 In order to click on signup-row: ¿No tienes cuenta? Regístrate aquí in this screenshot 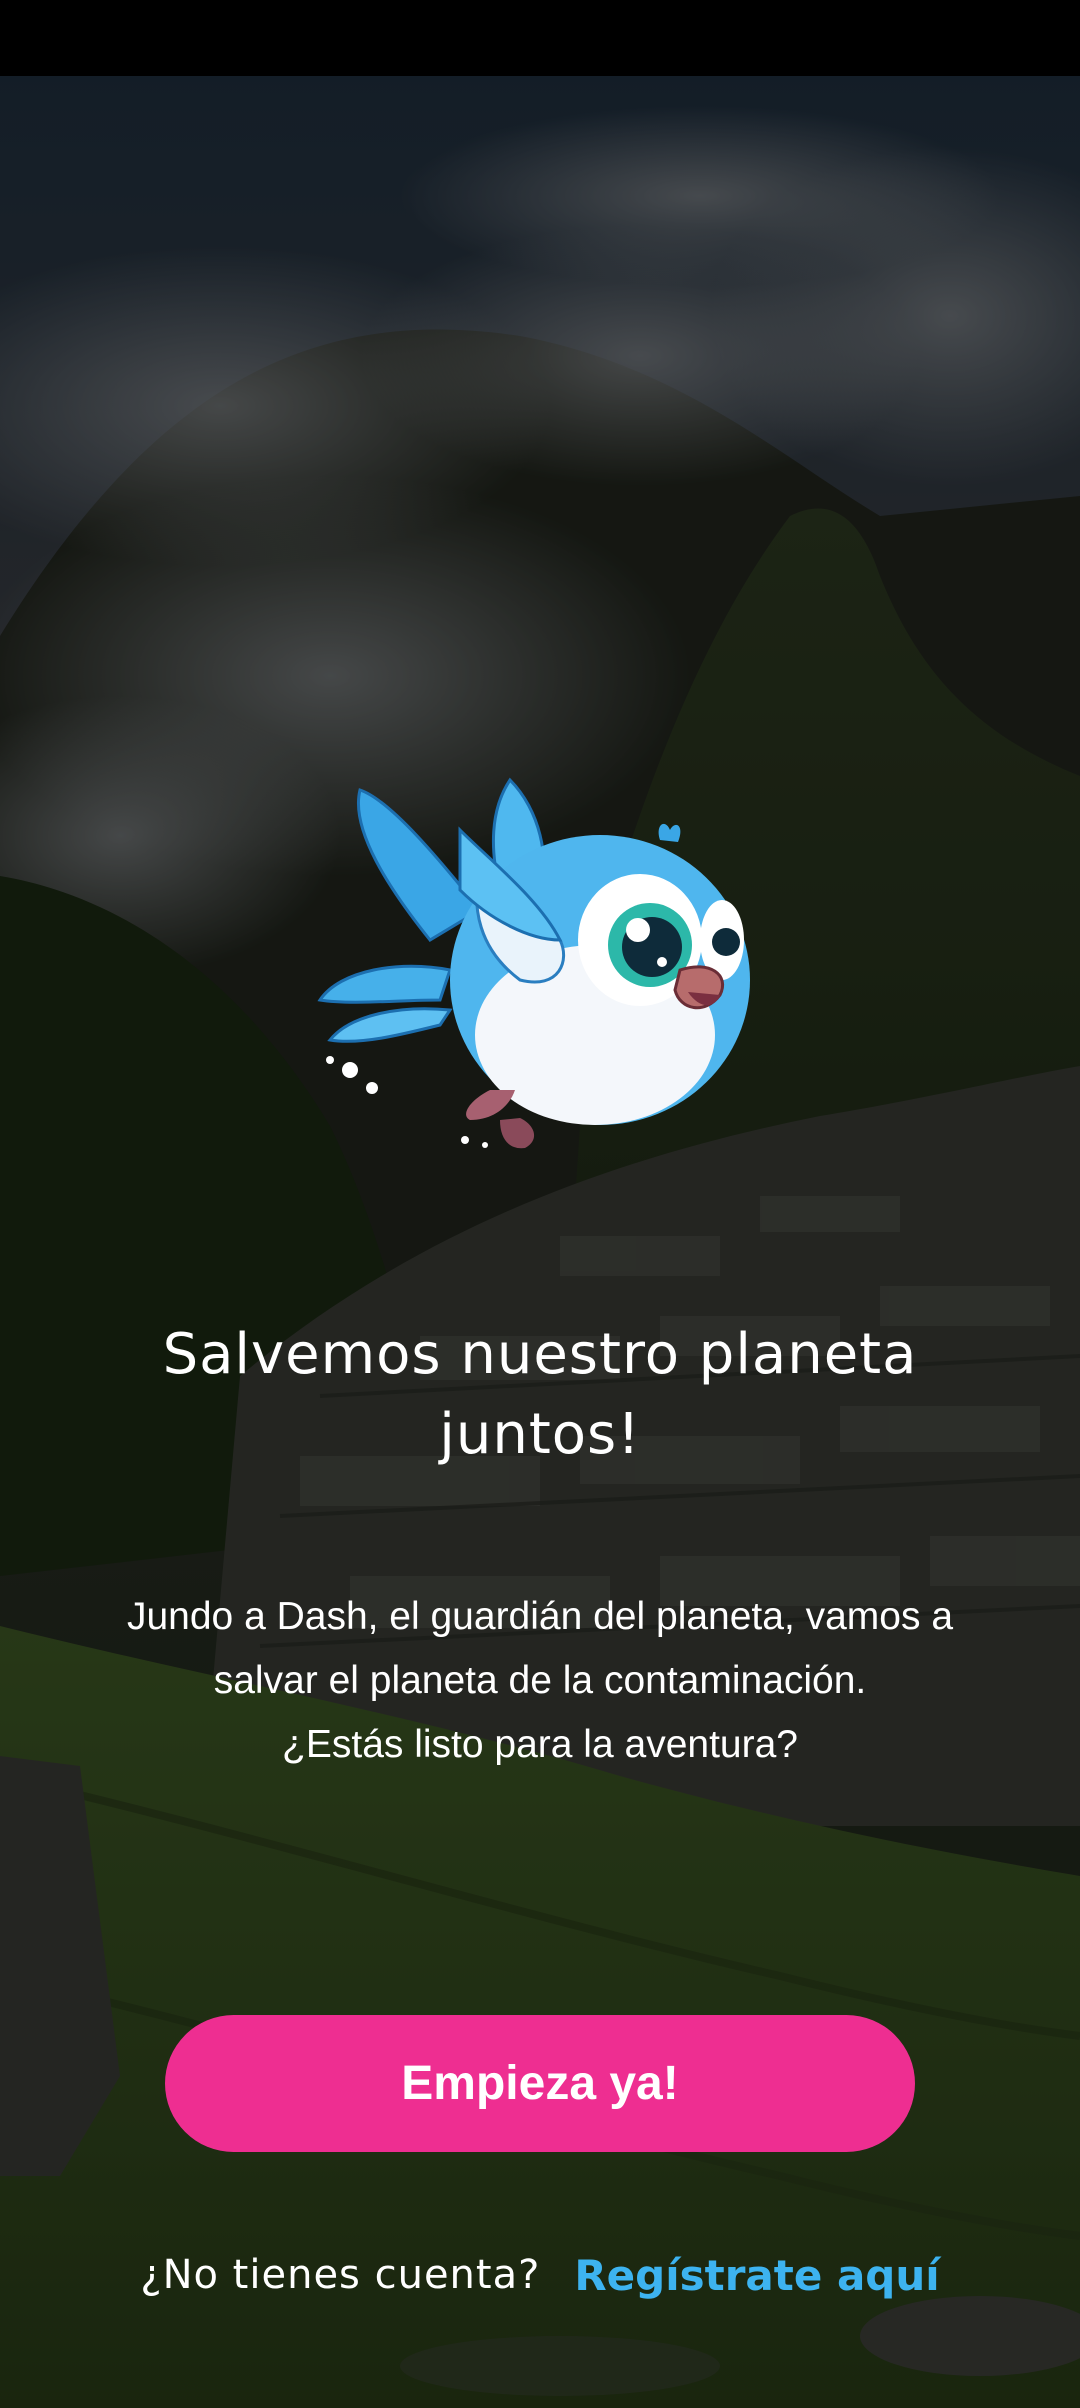, I will do `click(540, 2275)`.